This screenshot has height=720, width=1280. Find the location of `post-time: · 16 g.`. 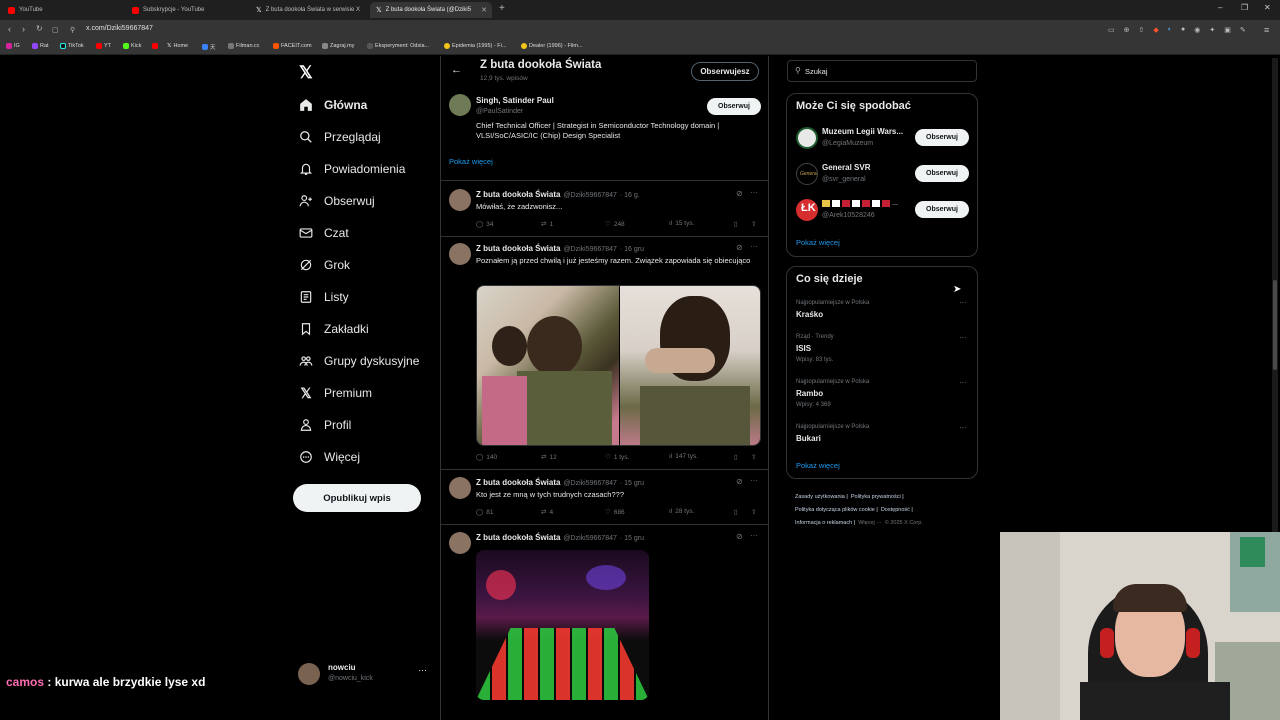

post-time: · 16 g. is located at coordinates (630, 195).